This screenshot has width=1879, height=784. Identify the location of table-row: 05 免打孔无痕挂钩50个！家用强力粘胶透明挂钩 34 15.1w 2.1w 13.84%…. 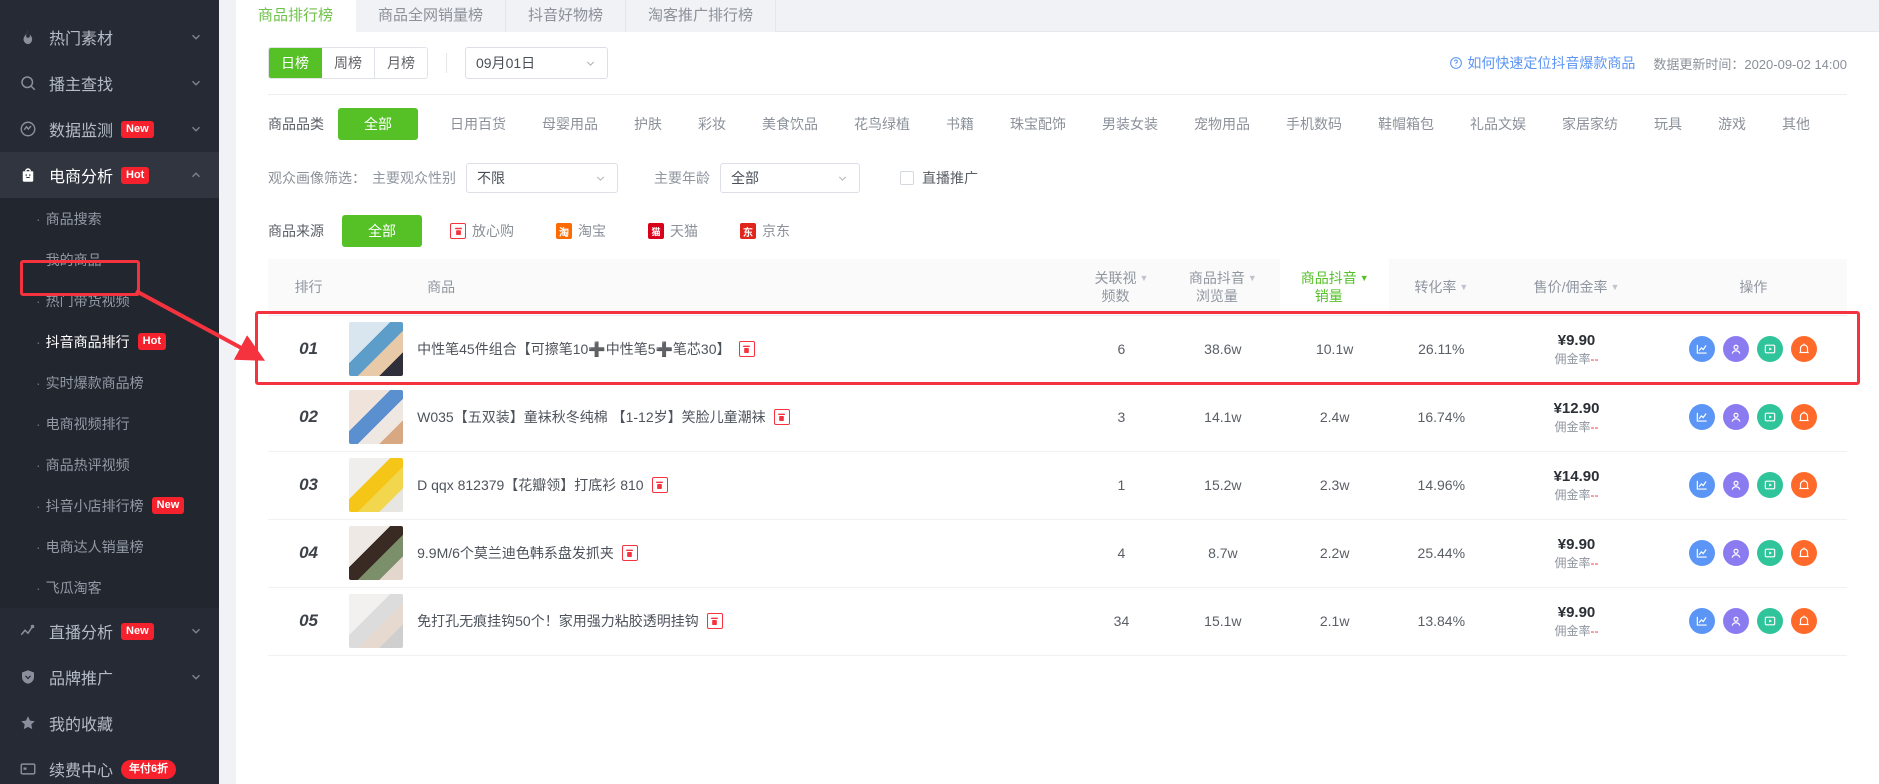
(1057, 621).